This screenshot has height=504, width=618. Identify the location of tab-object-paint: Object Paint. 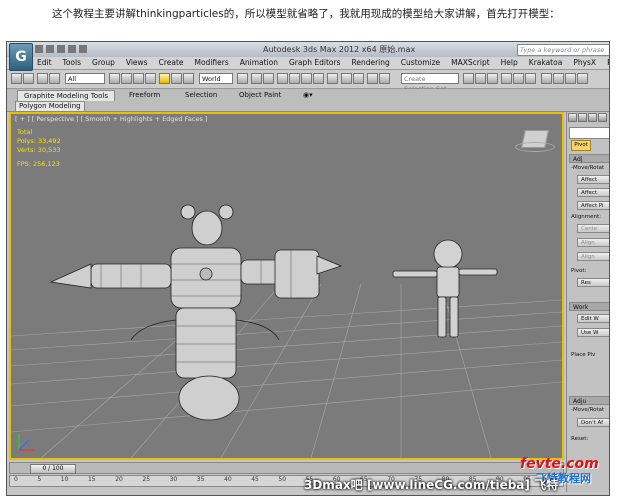
(260, 95).